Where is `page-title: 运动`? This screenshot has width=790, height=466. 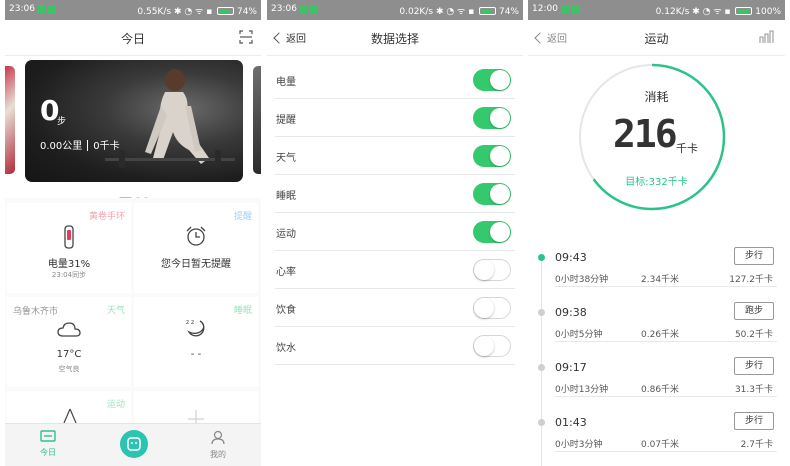 page-title: 运动 is located at coordinates (656, 39).